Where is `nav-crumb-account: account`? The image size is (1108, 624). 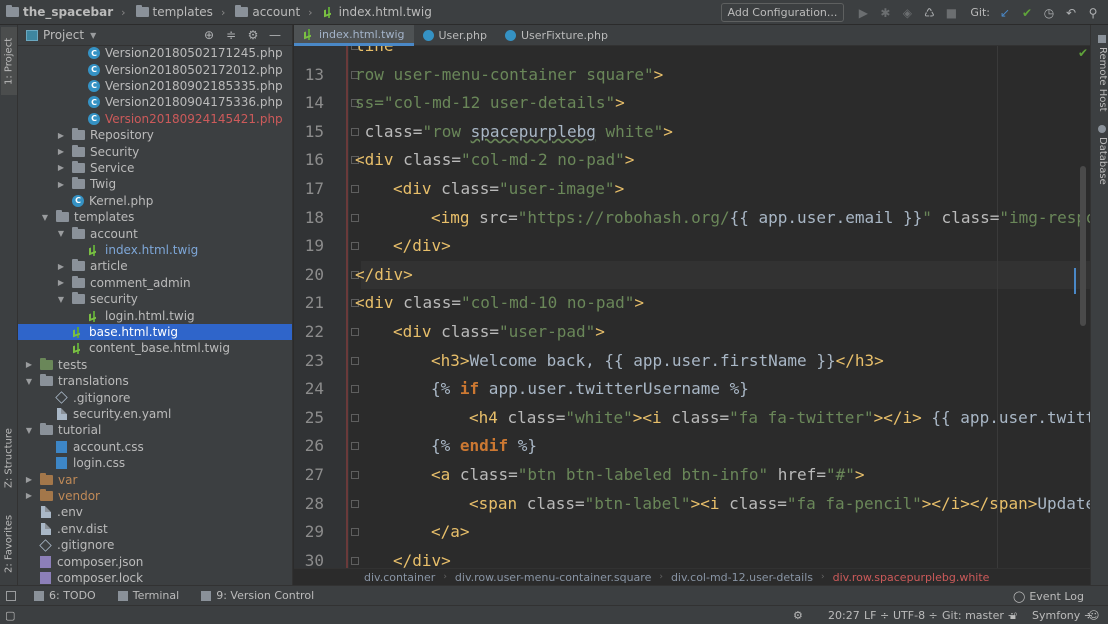 nav-crumb-account: account is located at coordinates (265, 12).